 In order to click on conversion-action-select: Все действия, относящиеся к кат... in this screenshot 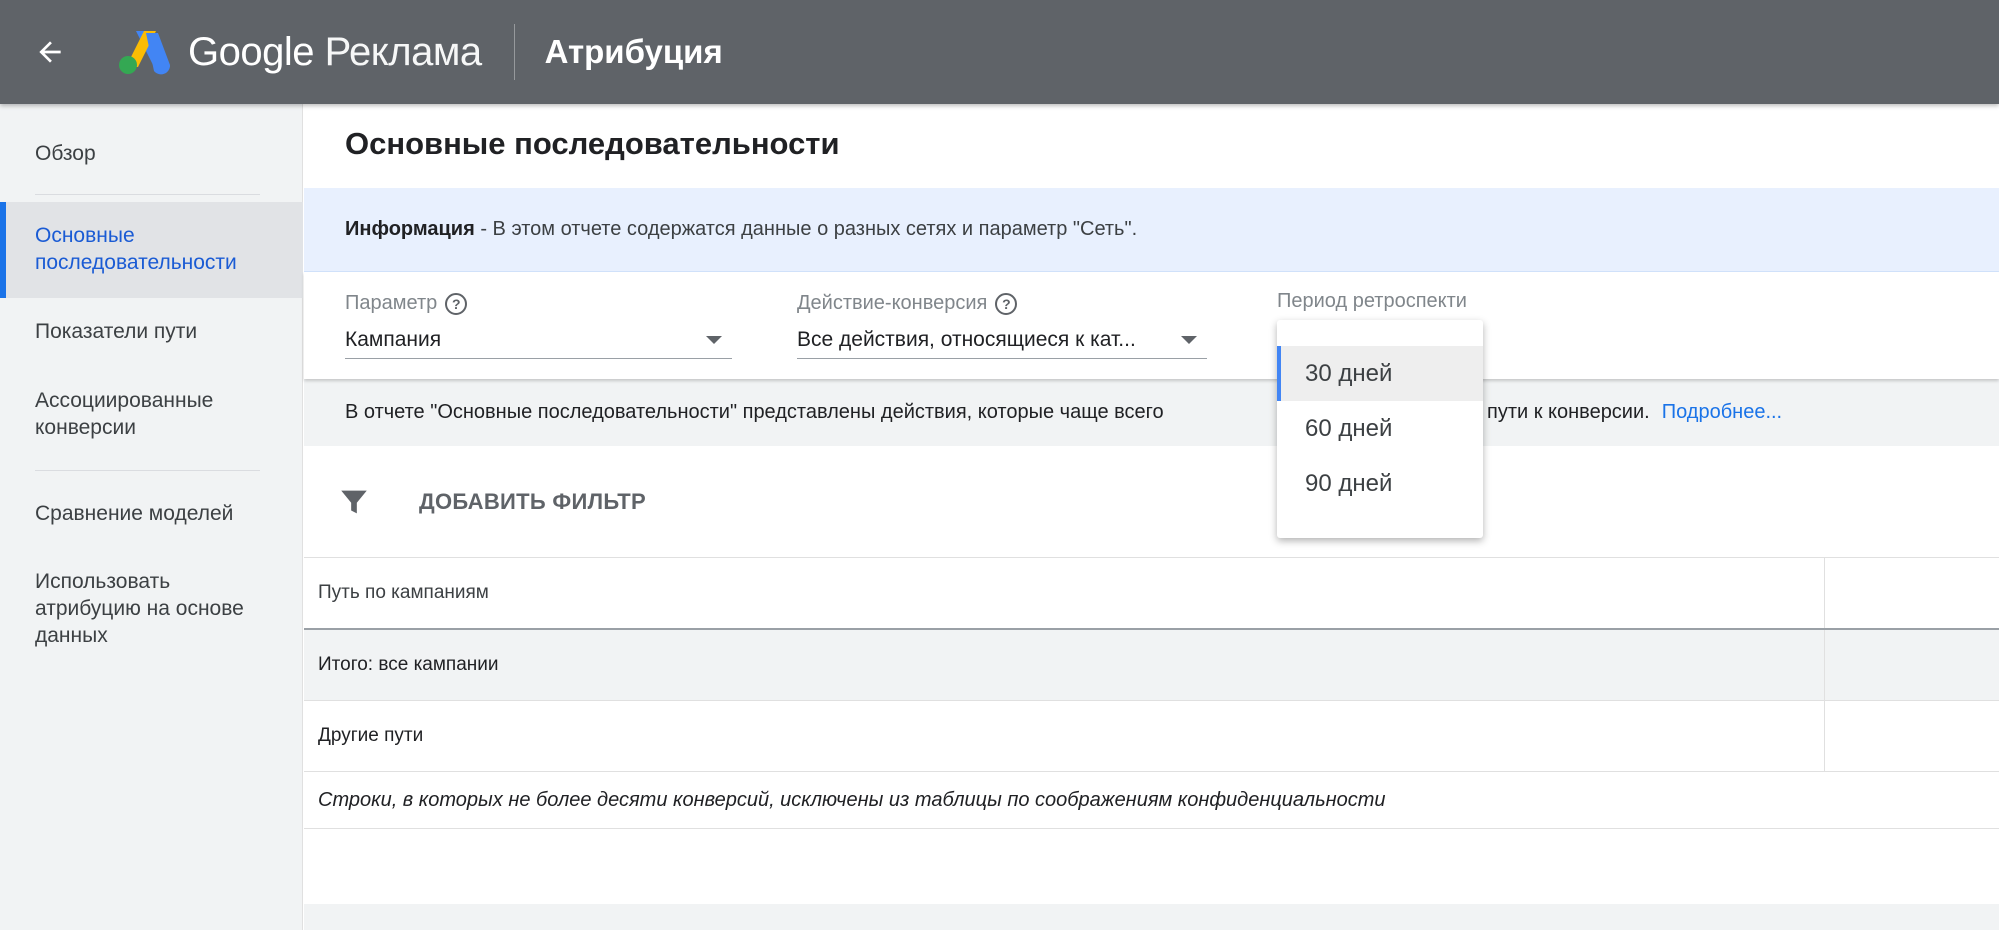, I will do `click(1002, 340)`.